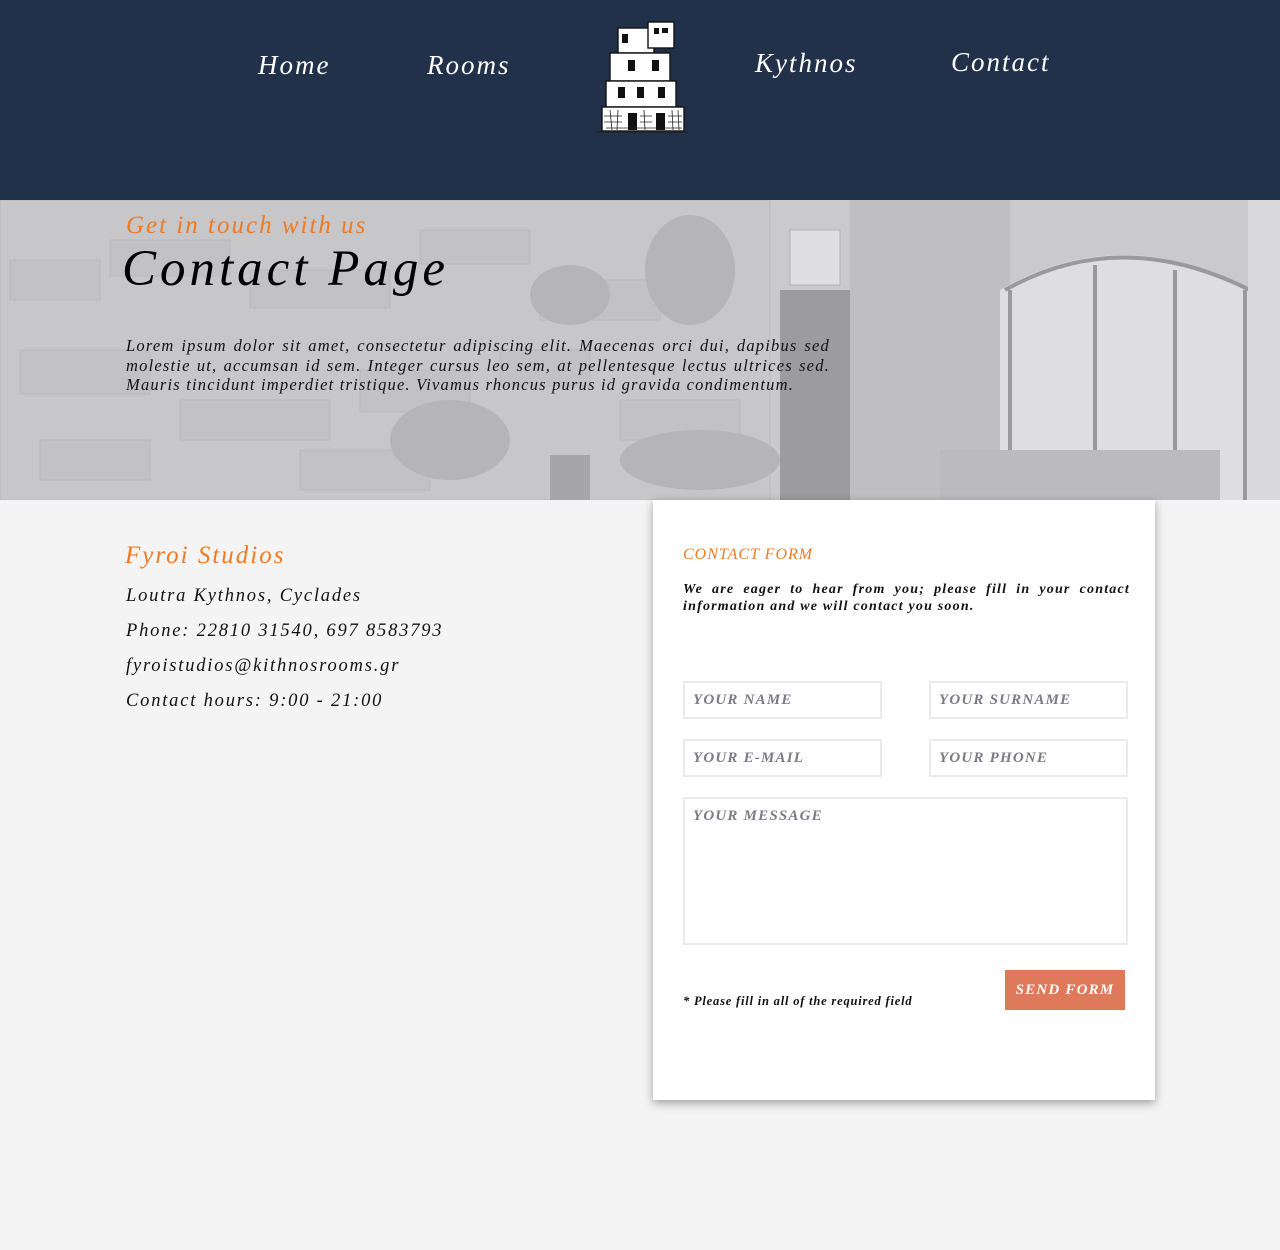 The height and width of the screenshot is (1250, 1280). What do you see at coordinates (642, 77) in the screenshot?
I see `house-logo` at bounding box center [642, 77].